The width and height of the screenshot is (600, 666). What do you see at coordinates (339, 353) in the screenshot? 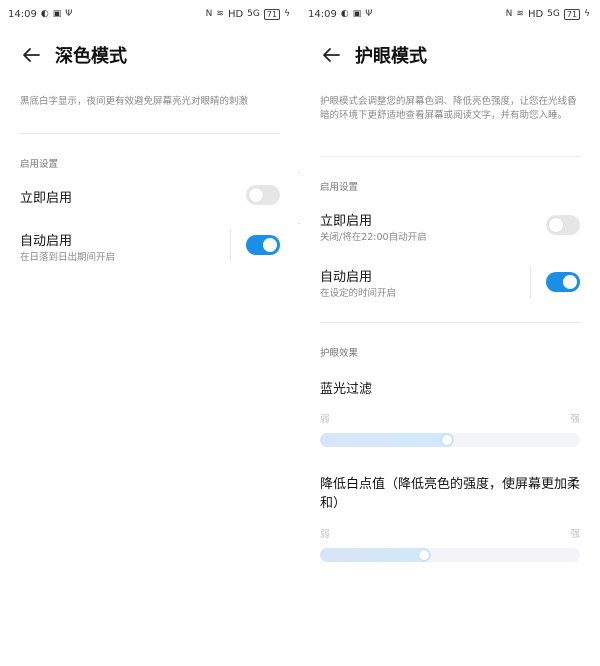
I see `section-header-effects: 护眼效果` at bounding box center [339, 353].